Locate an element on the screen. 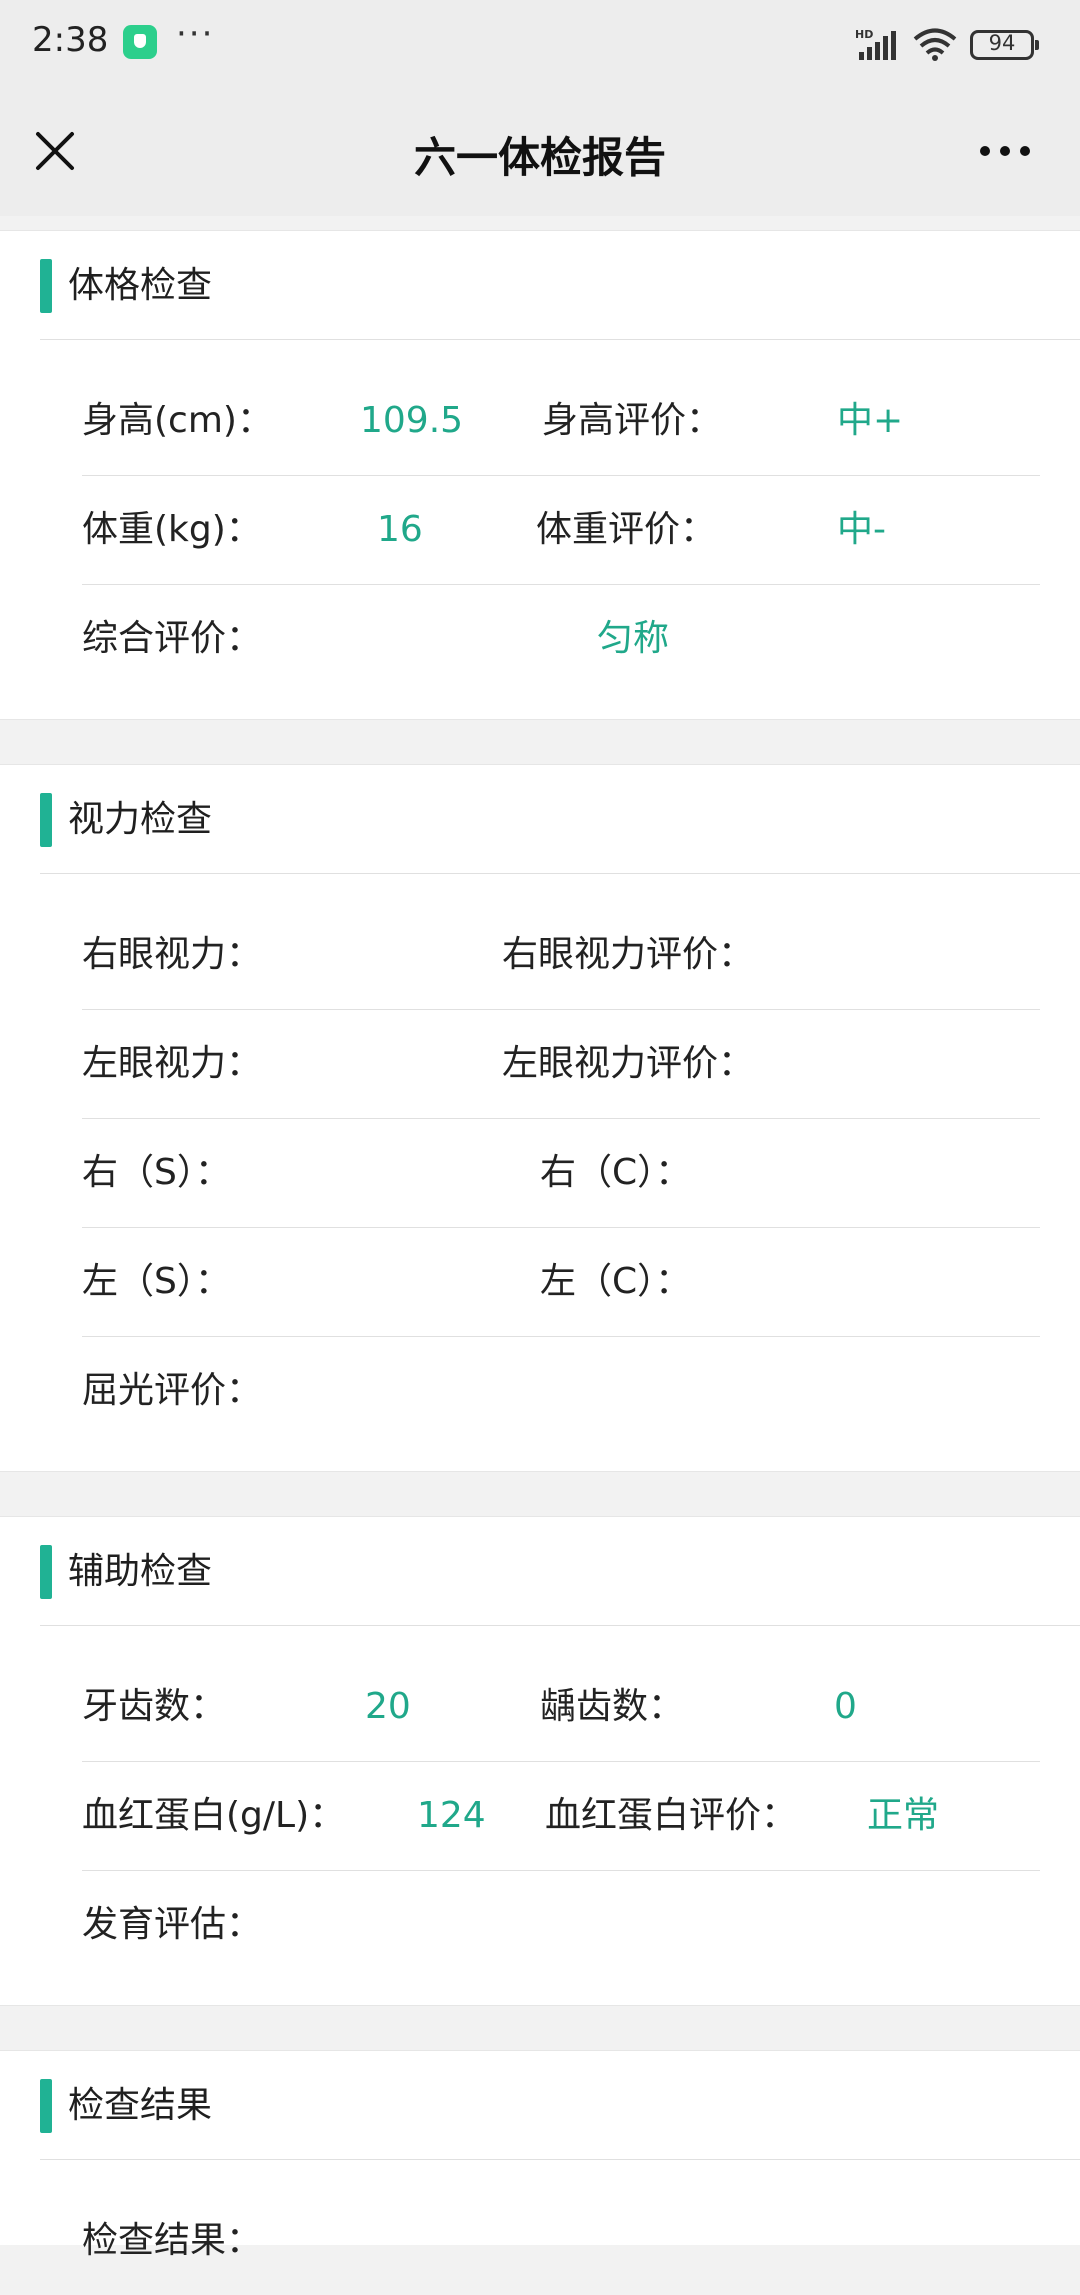  left-s-label: 左（S）： is located at coordinates (156, 1281).